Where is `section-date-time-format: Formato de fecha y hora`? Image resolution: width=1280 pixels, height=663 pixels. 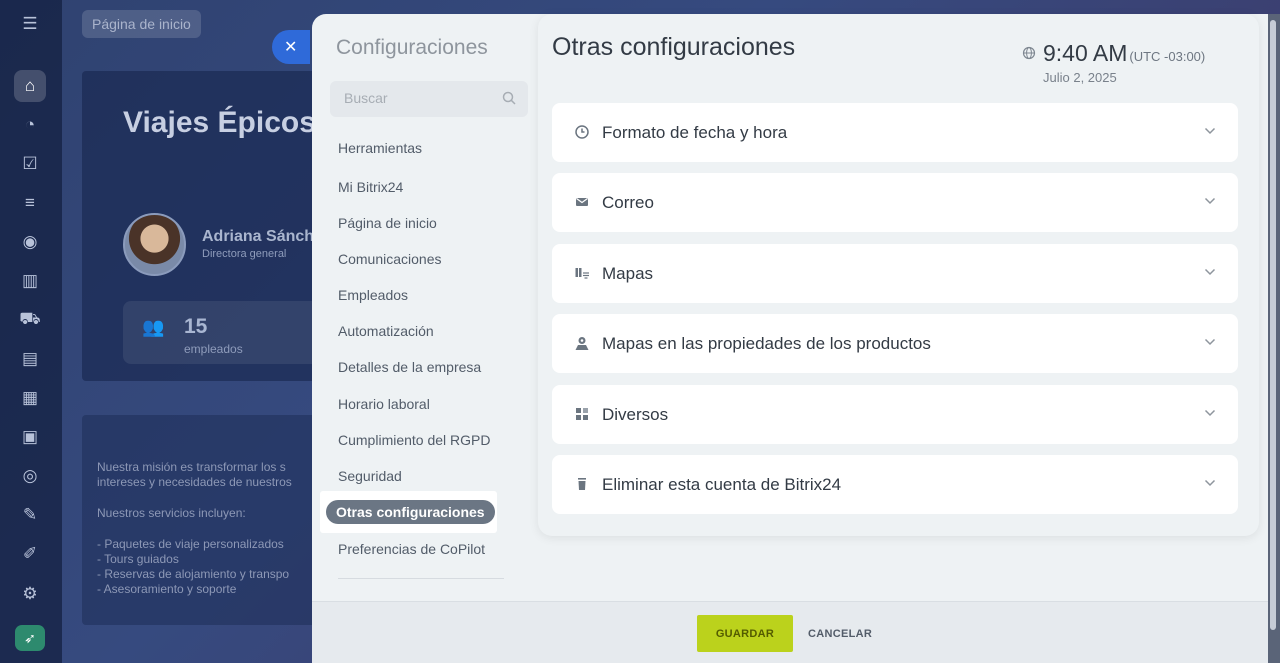 section-date-time-format: Formato de fecha y hora is located at coordinates (895, 132).